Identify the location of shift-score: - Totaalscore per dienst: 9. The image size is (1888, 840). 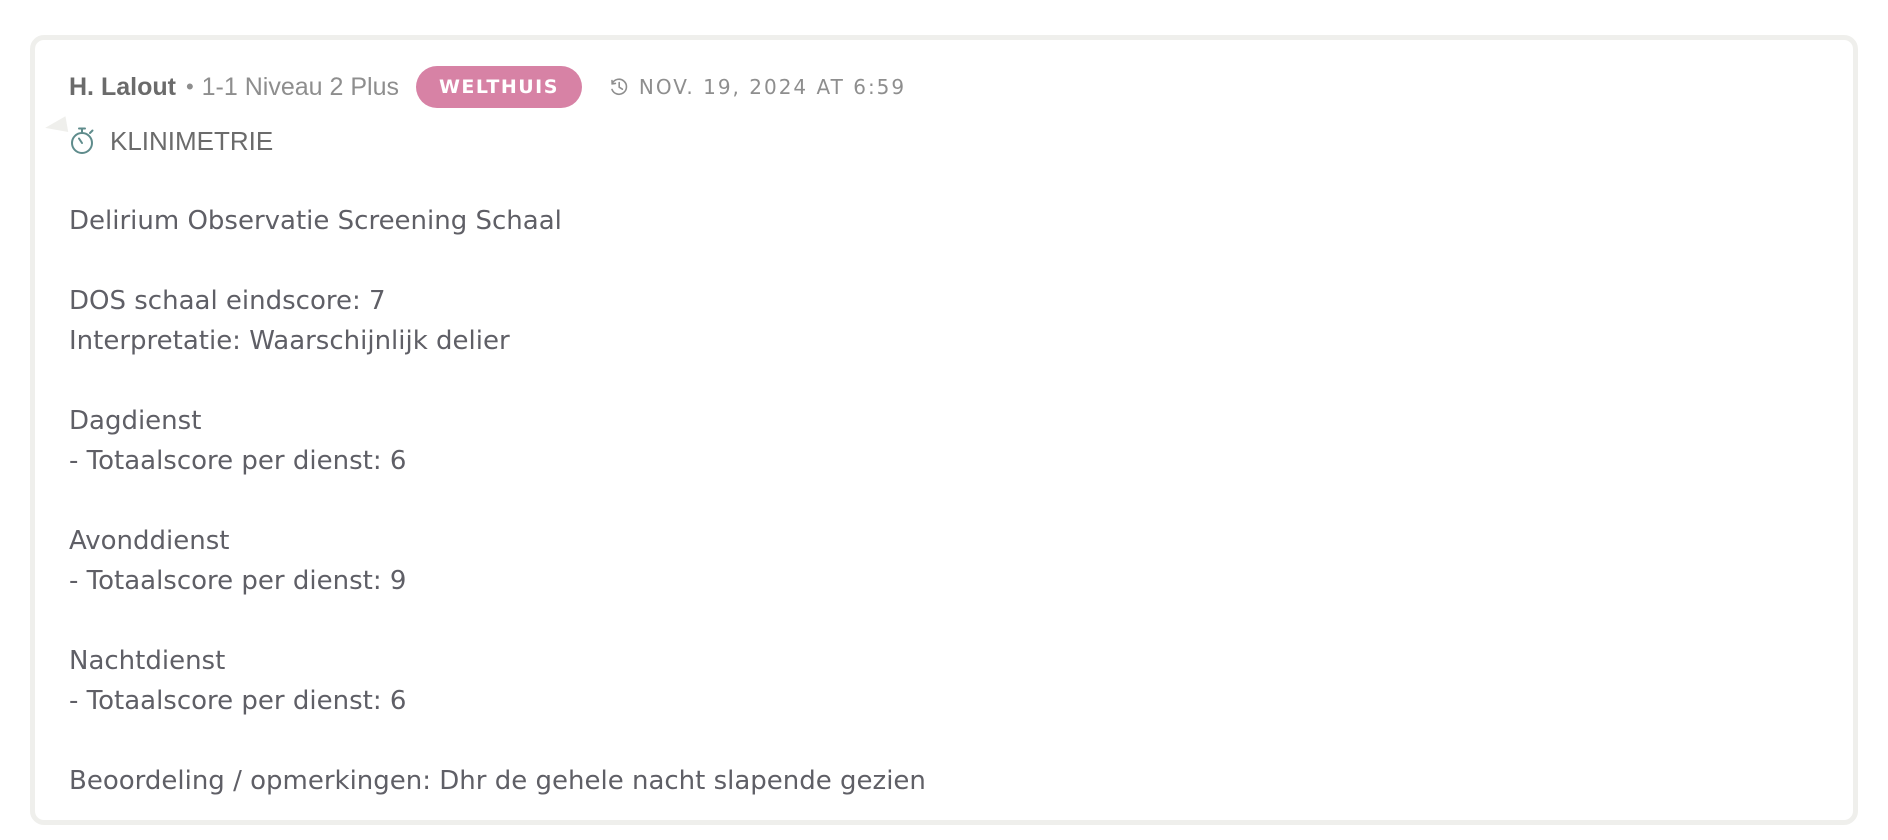
(238, 581).